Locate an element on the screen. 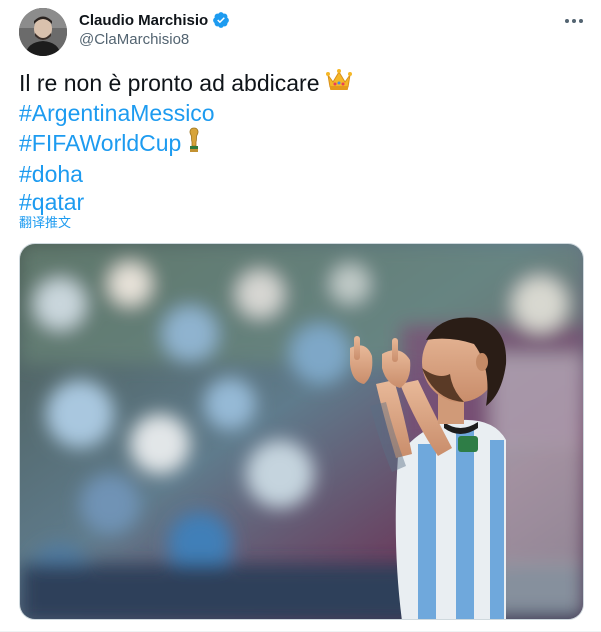 Image resolution: width=601 pixels, height=632 pixels. verified-badge-icon is located at coordinates (221, 20).